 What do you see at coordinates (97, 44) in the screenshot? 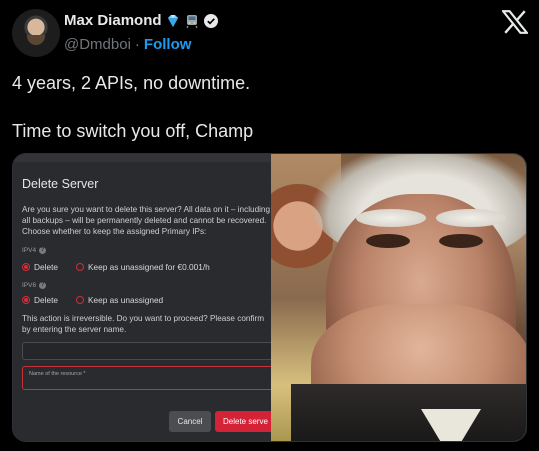
I see `author-handle: @Dmdboi` at bounding box center [97, 44].